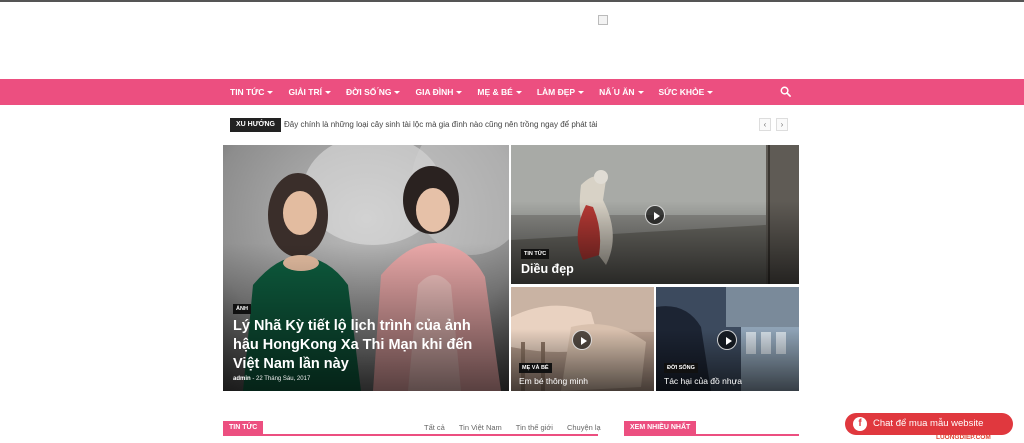  What do you see at coordinates (765, 124) in the screenshot?
I see `prev-button: ‹` at bounding box center [765, 124].